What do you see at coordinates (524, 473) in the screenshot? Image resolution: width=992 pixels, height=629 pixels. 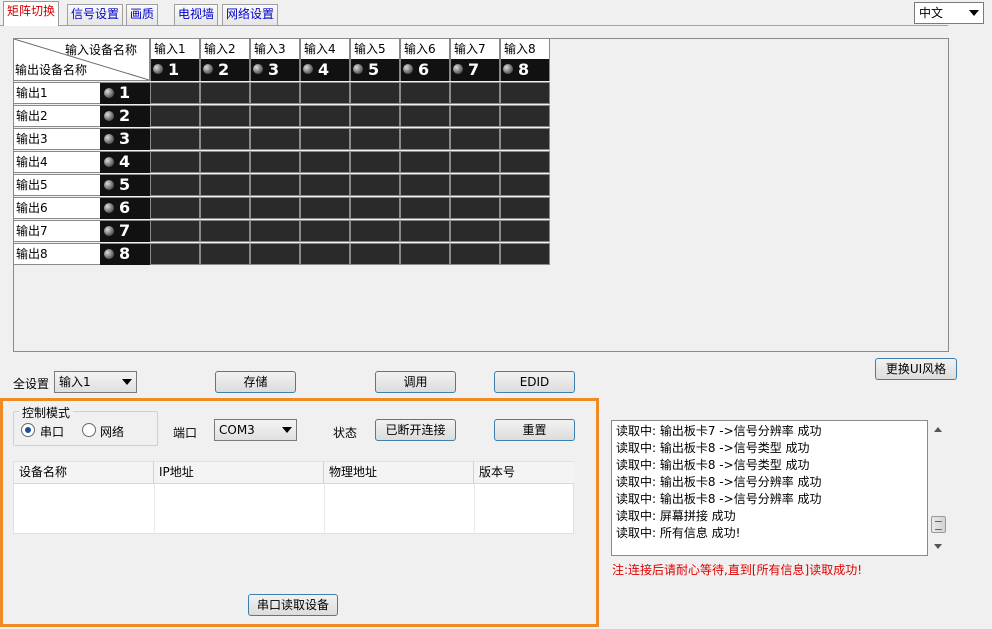 I see `version-column-header: 版本号` at bounding box center [524, 473].